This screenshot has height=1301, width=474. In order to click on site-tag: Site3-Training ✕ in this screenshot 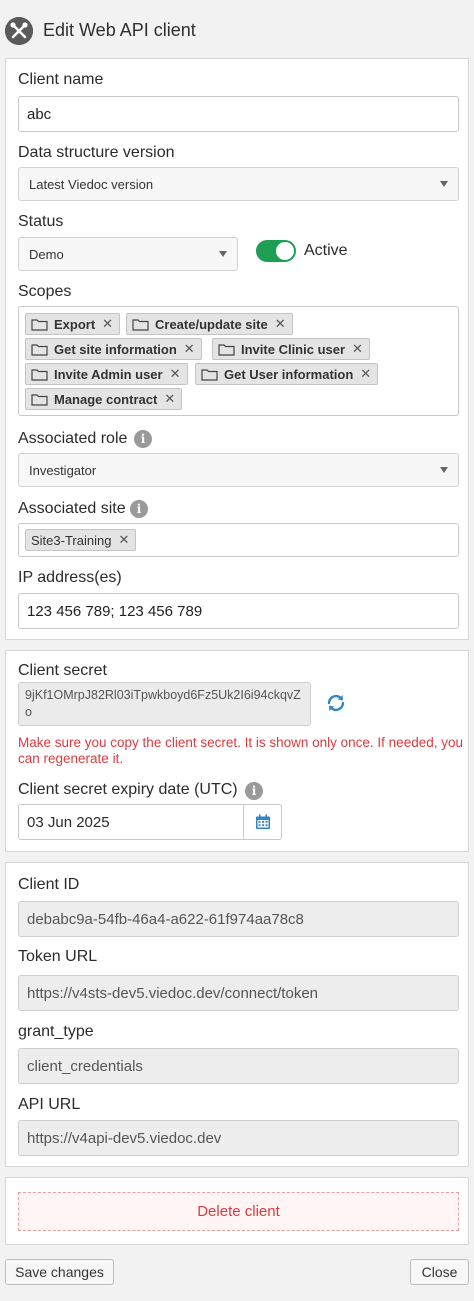, I will do `click(81, 540)`.